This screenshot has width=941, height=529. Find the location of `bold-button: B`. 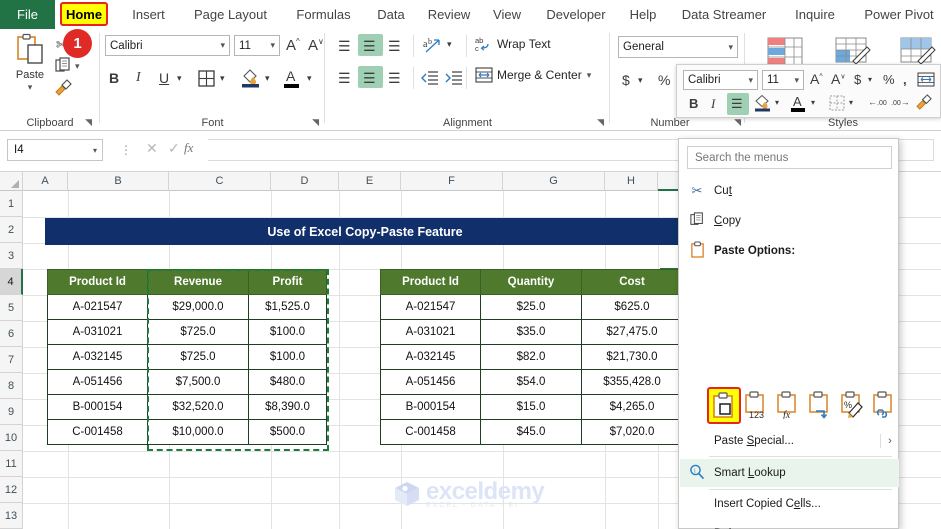

bold-button: B is located at coordinates (114, 78).